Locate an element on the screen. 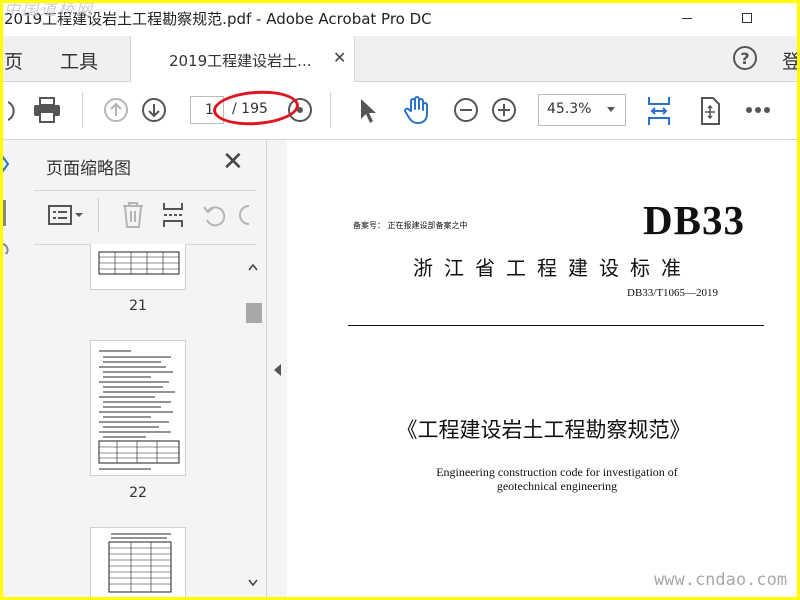 The height and width of the screenshot is (600, 800). maximize-icon is located at coordinates (747, 18).